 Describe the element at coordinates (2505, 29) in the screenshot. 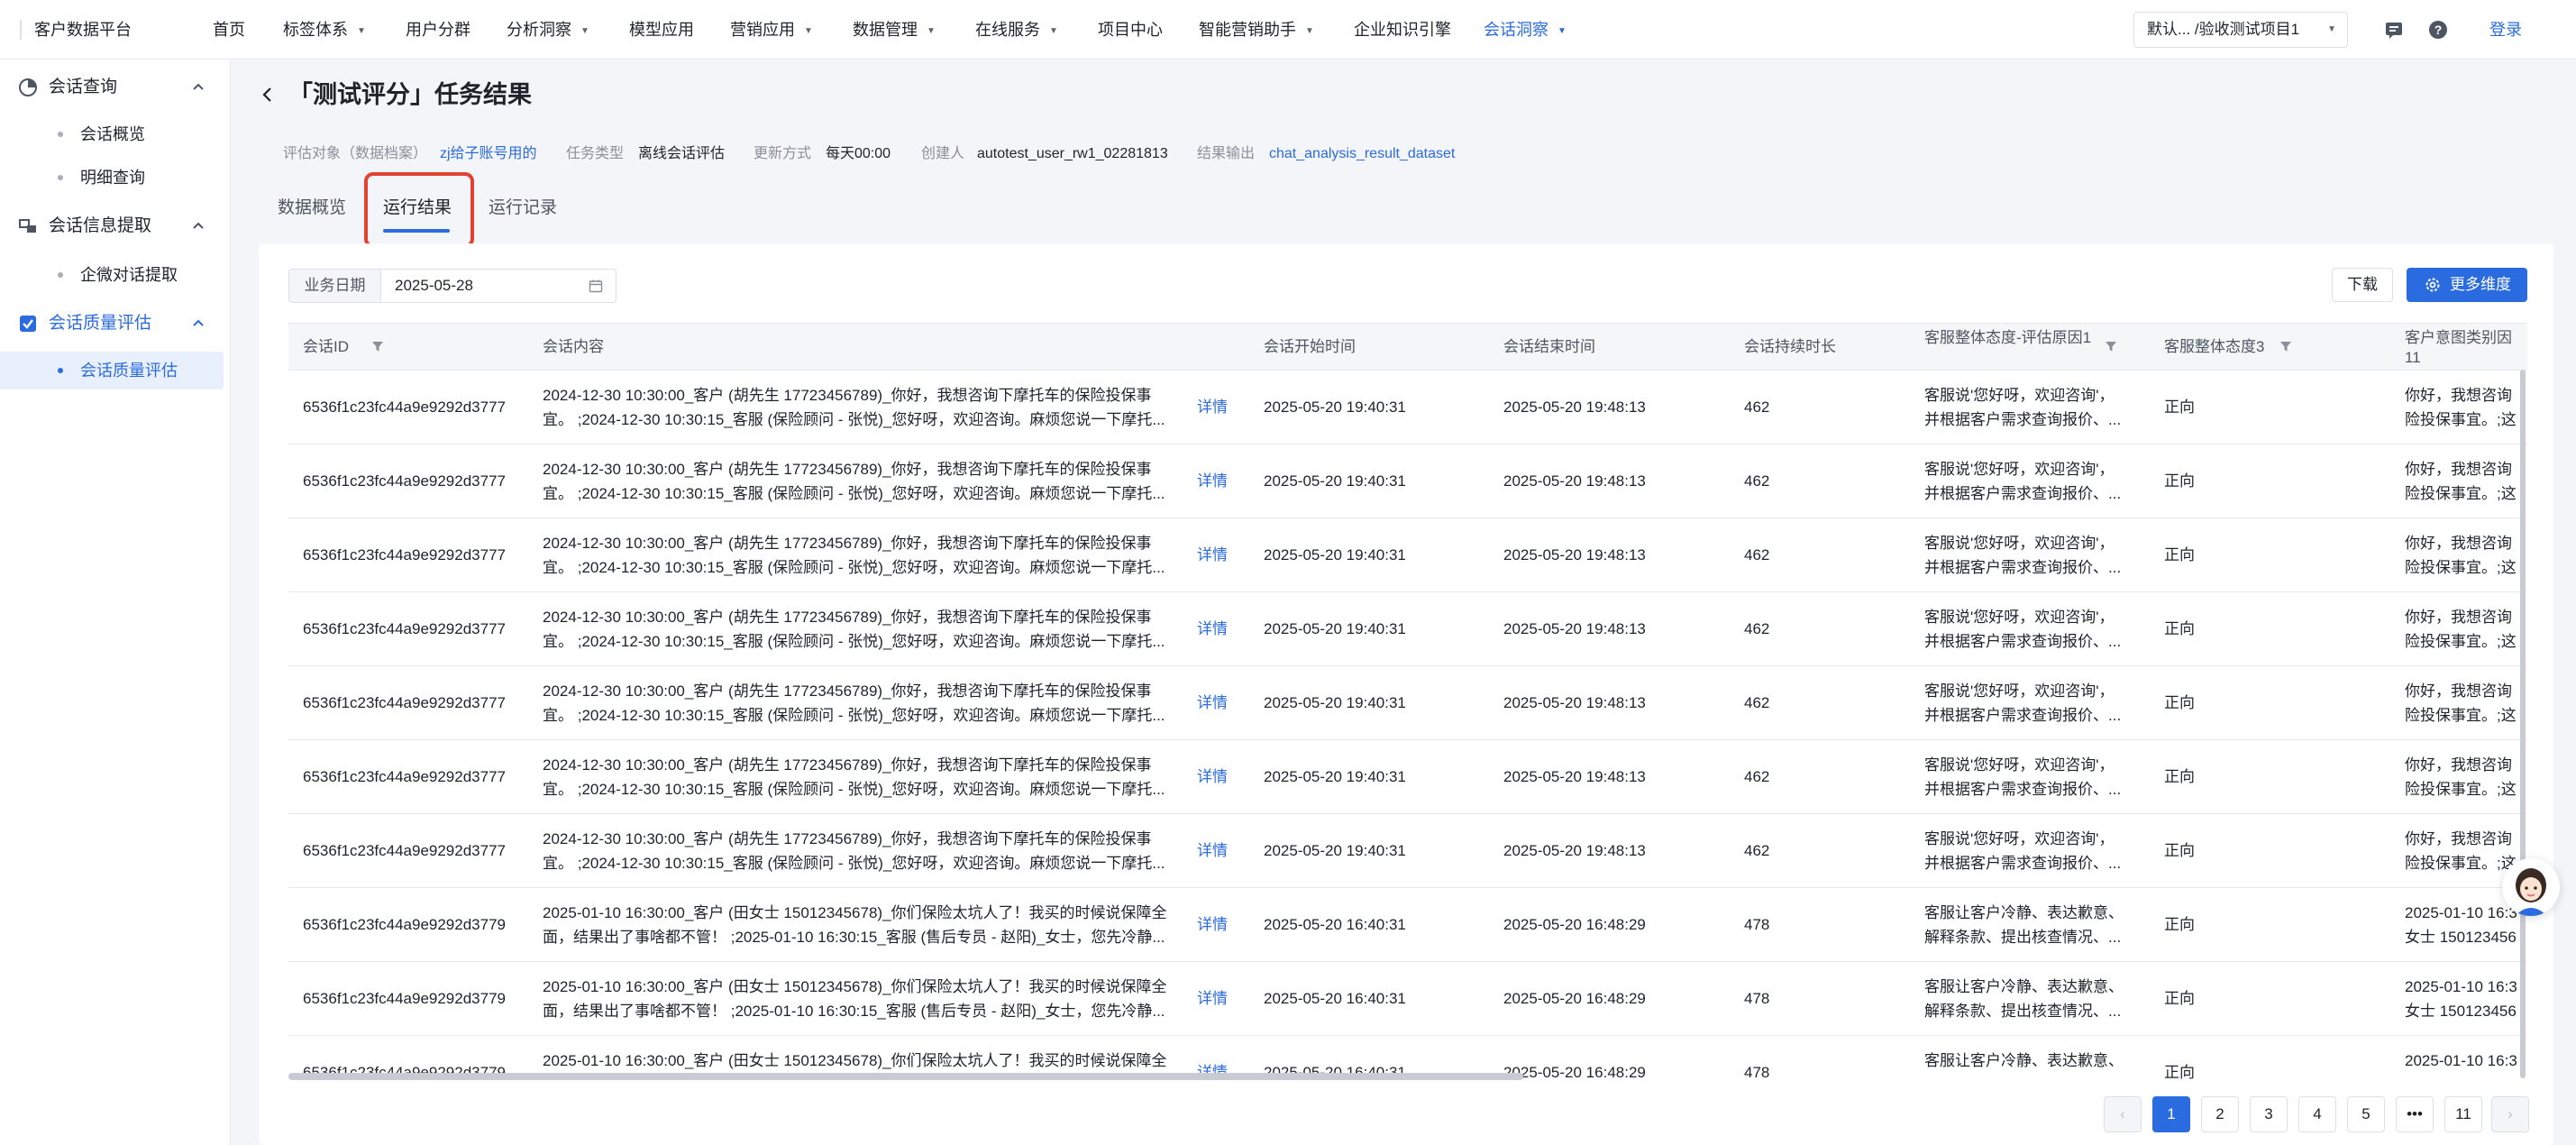

I see `login-link: 登录` at that location.